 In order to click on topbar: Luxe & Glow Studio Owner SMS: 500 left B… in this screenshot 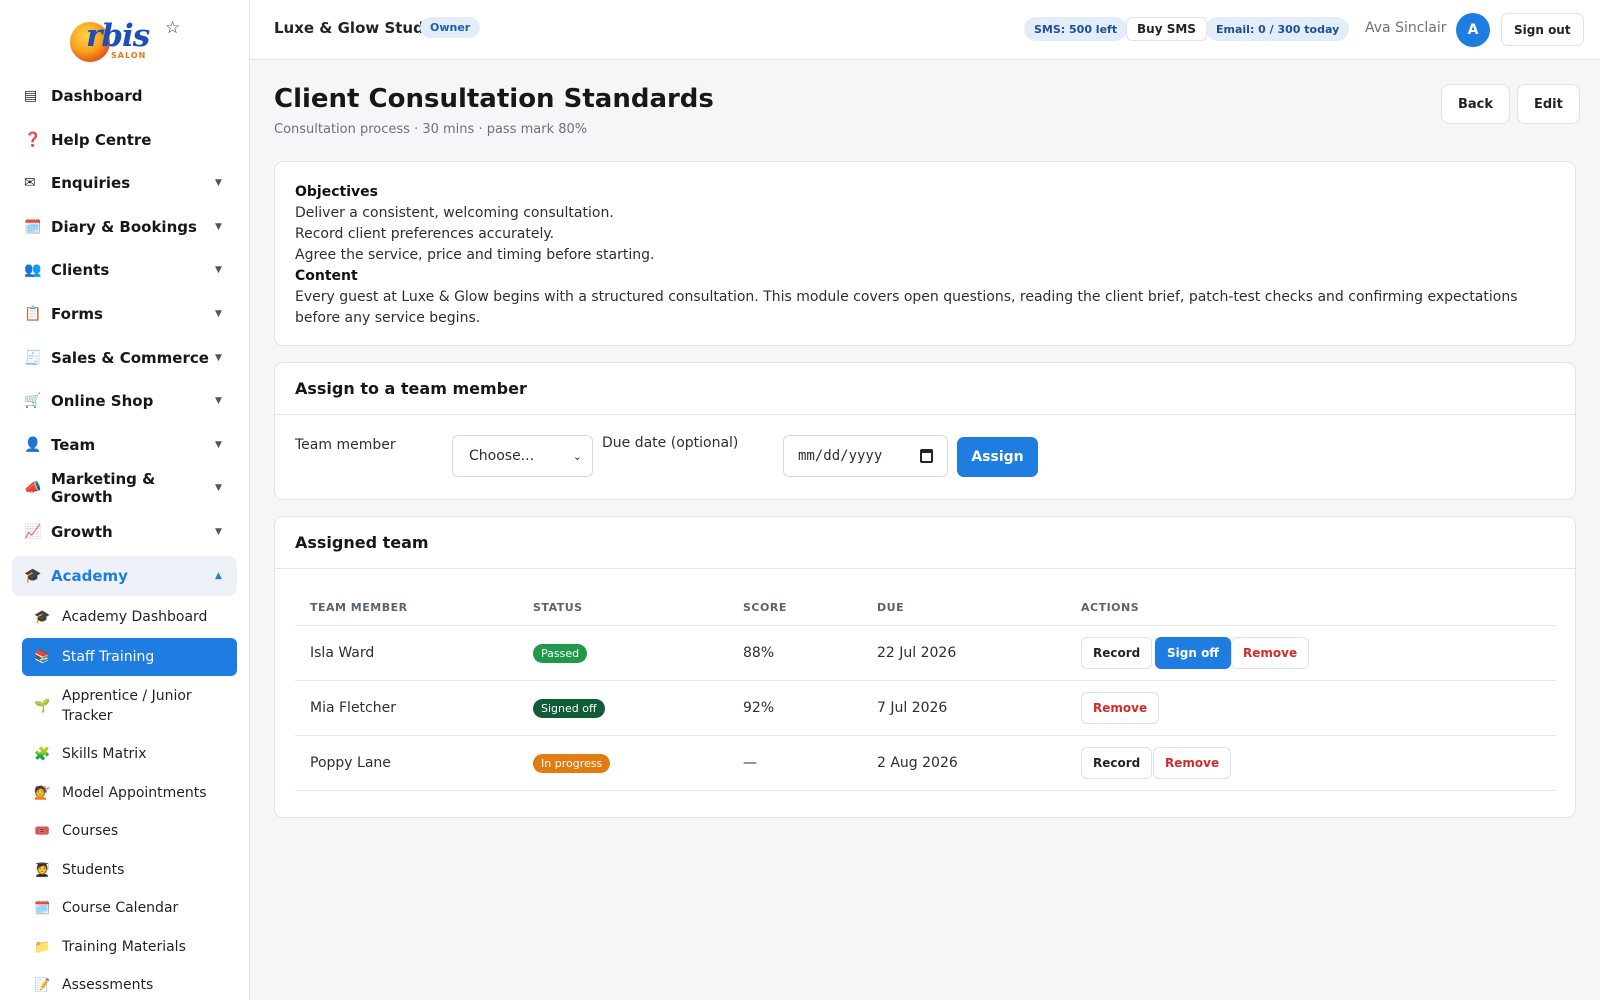, I will do `click(925, 30)`.